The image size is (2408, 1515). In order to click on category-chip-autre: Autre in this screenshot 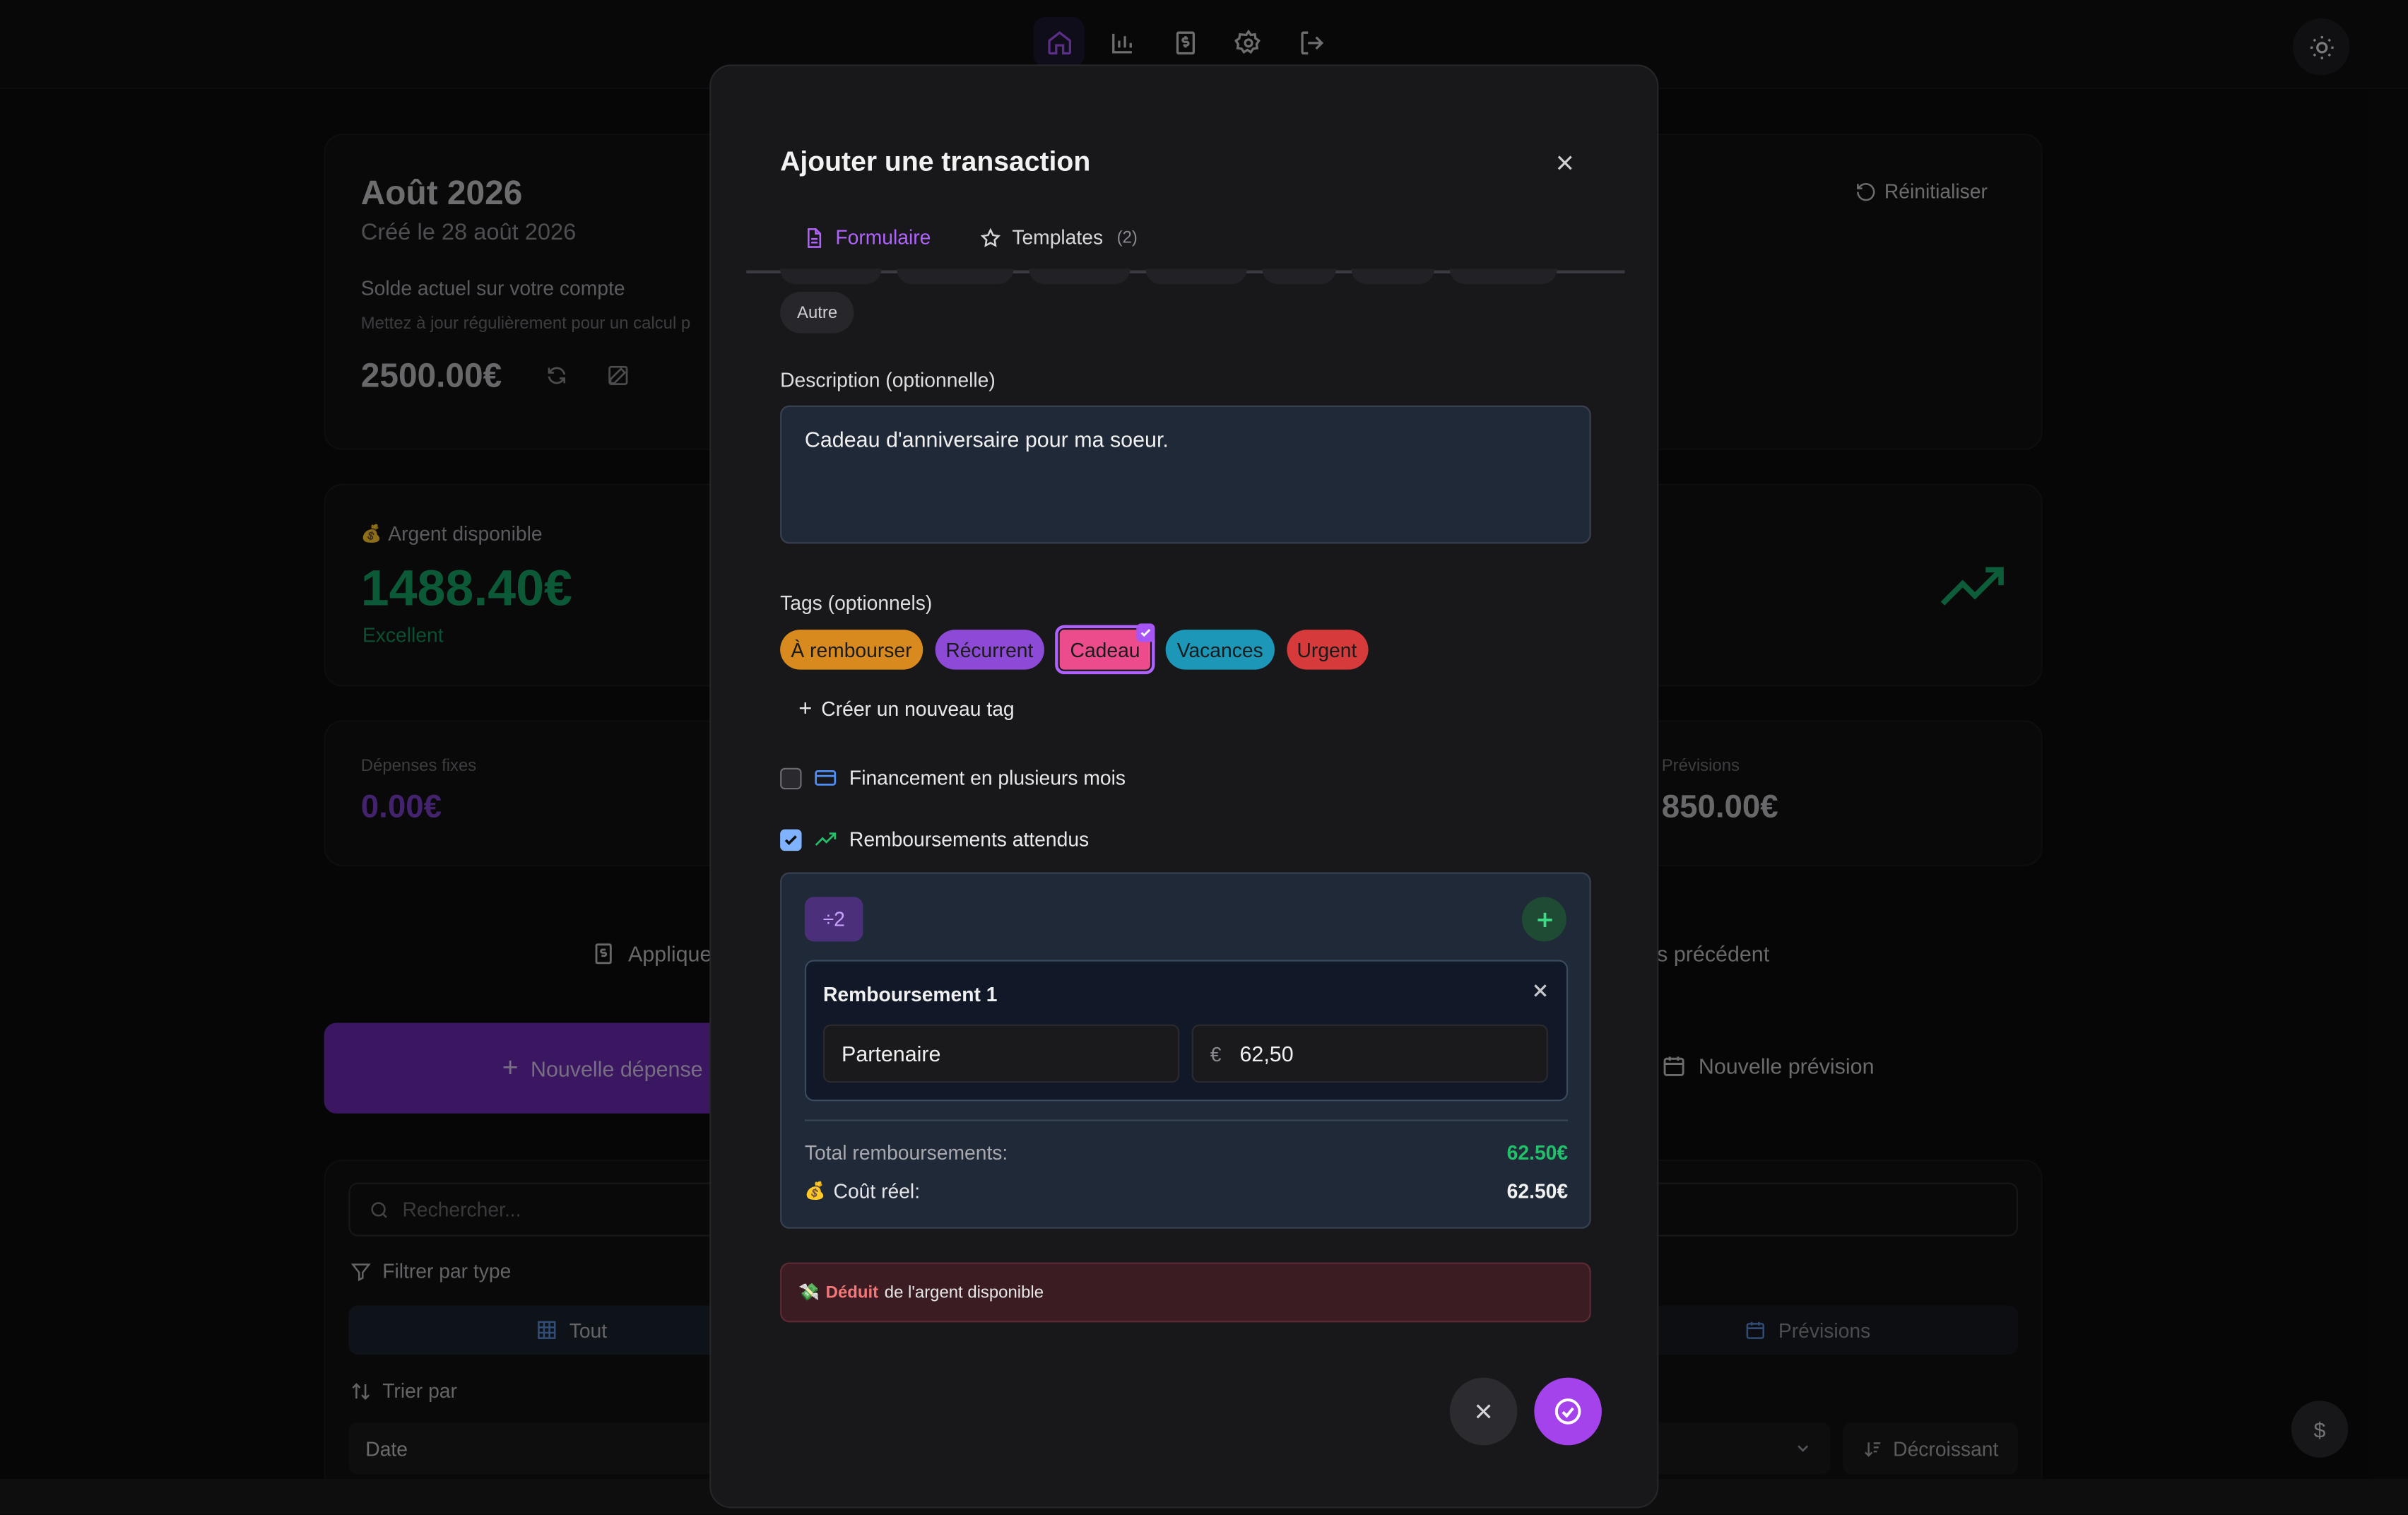, I will do `click(817, 312)`.